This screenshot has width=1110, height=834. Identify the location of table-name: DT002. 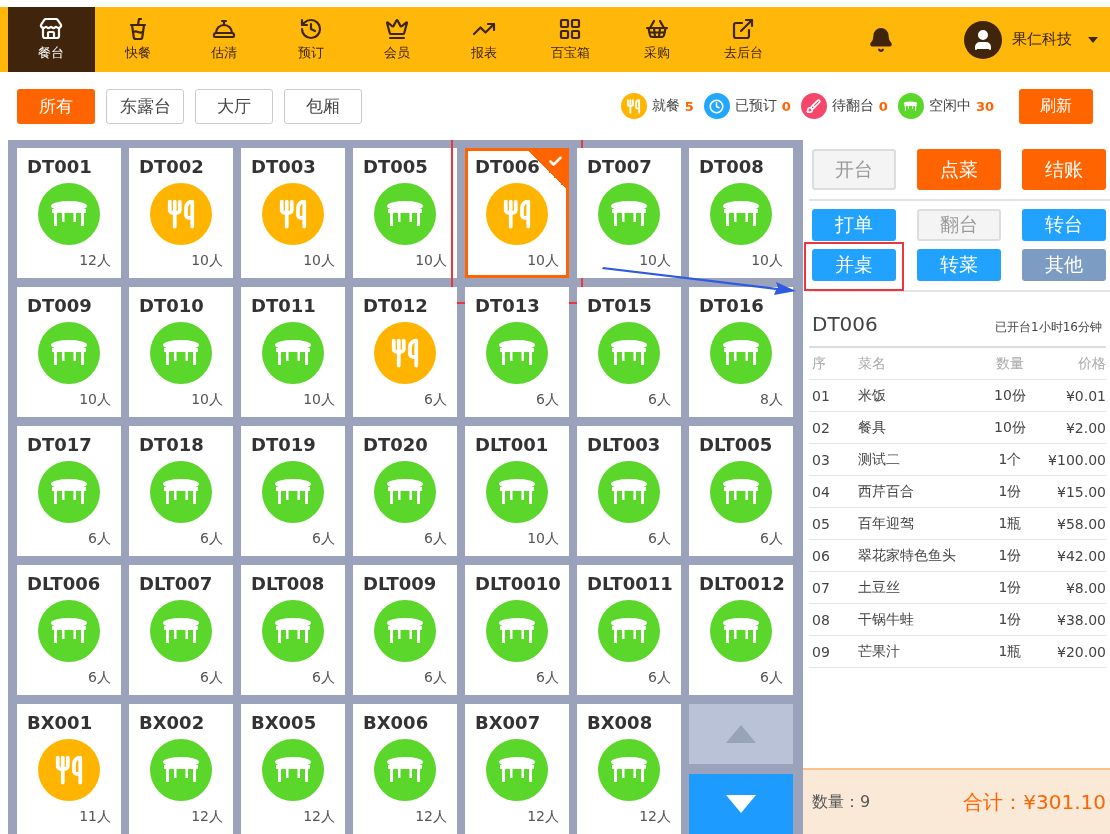
(171, 166).